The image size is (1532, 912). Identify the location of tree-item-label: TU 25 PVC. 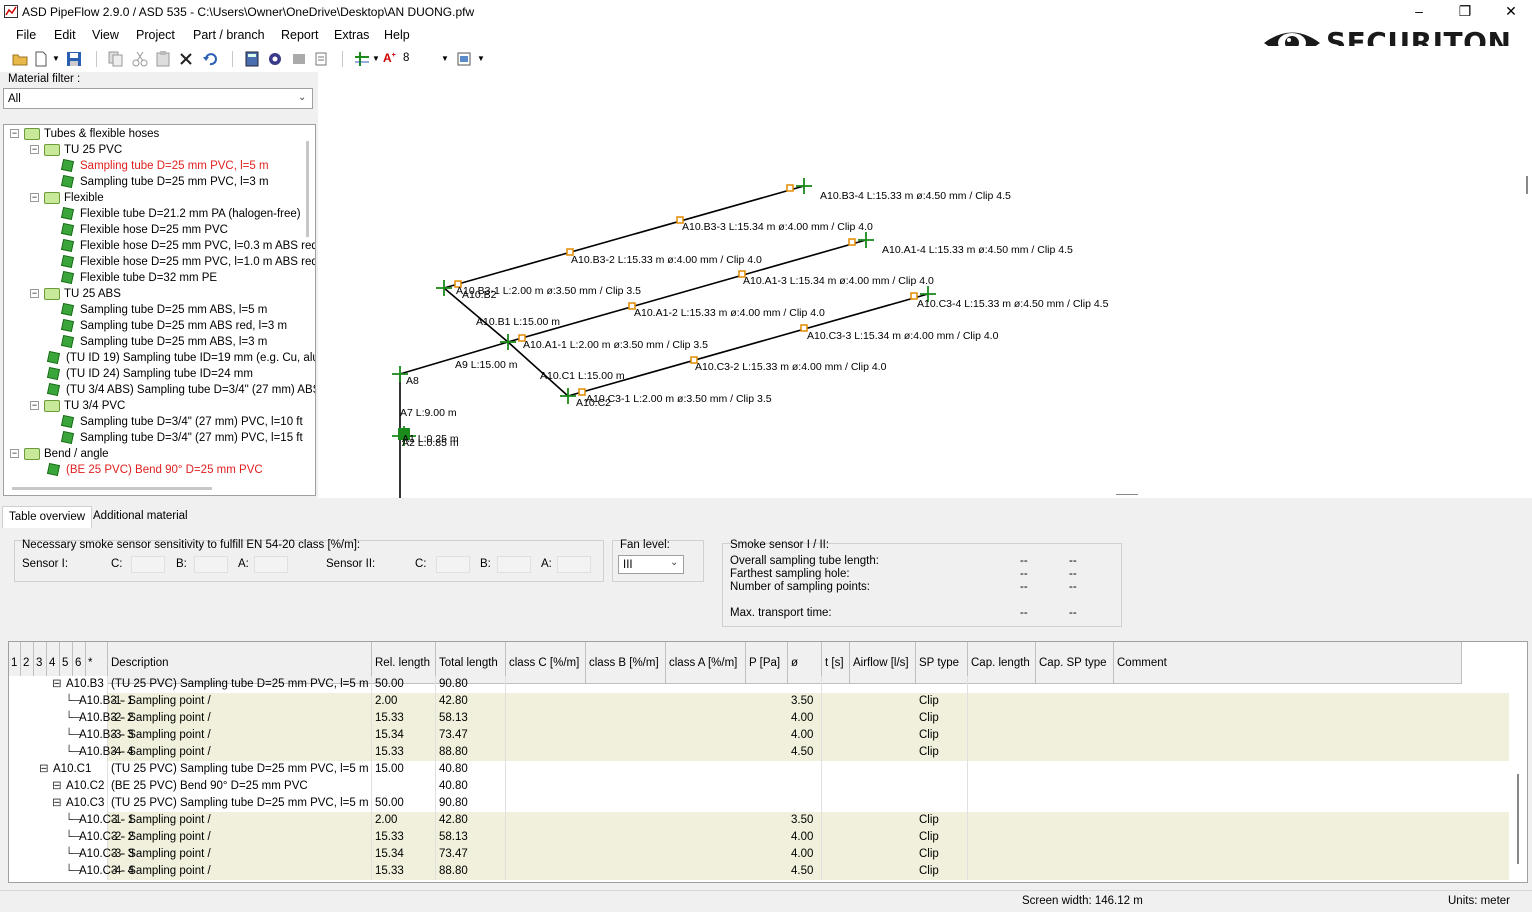
(93, 150).